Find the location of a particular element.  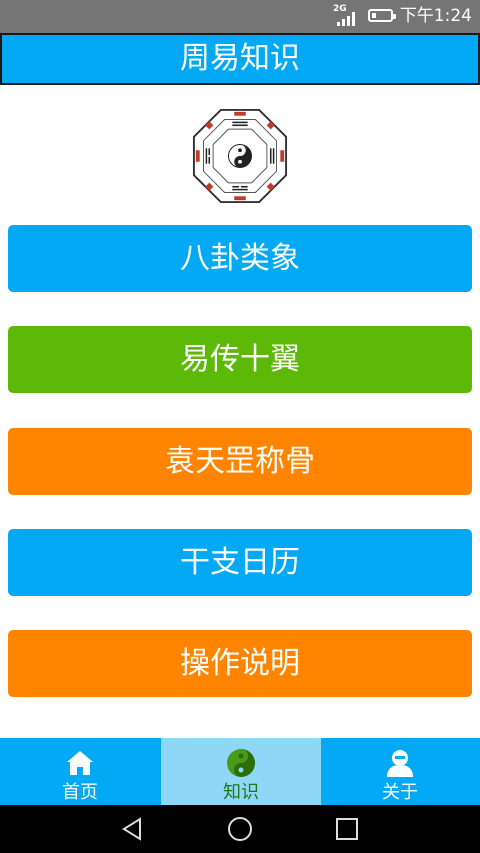

recent-apps-icon is located at coordinates (347, 829).